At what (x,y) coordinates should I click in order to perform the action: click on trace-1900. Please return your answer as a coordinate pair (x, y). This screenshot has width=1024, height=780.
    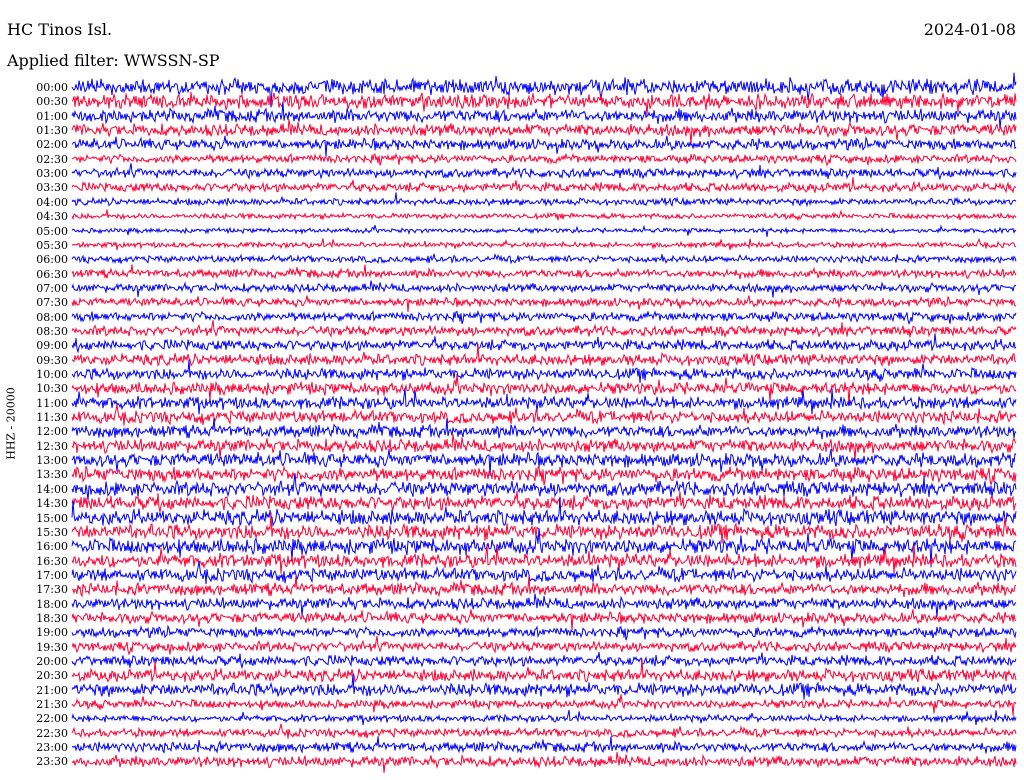
    Looking at the image, I should click on (544, 632).